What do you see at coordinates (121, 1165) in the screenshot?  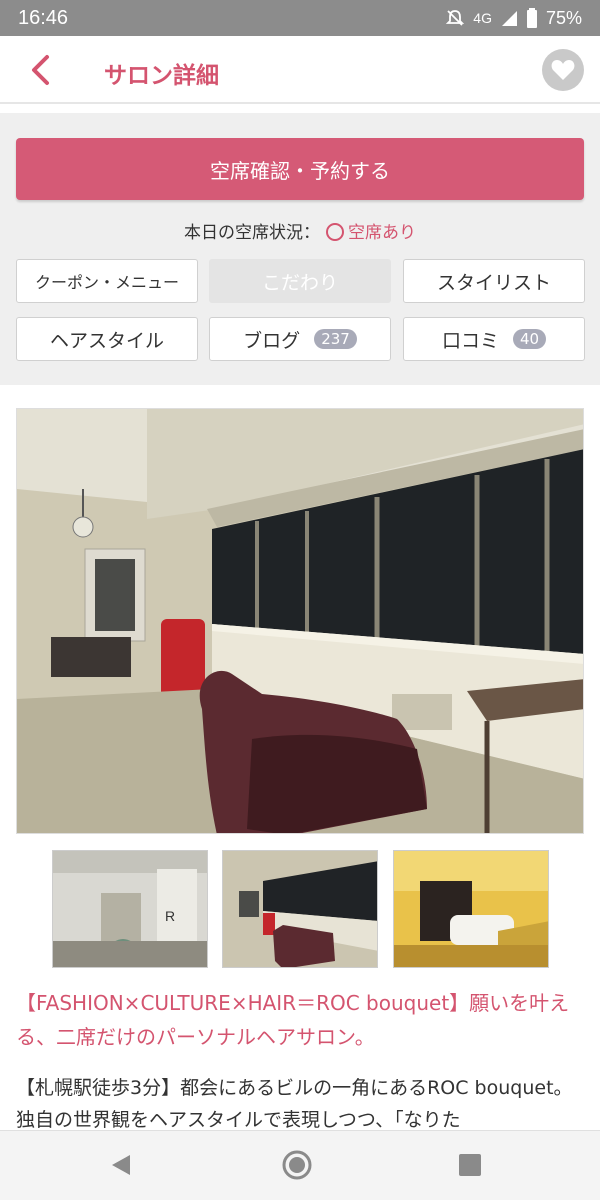 I see `nav-back-icon` at bounding box center [121, 1165].